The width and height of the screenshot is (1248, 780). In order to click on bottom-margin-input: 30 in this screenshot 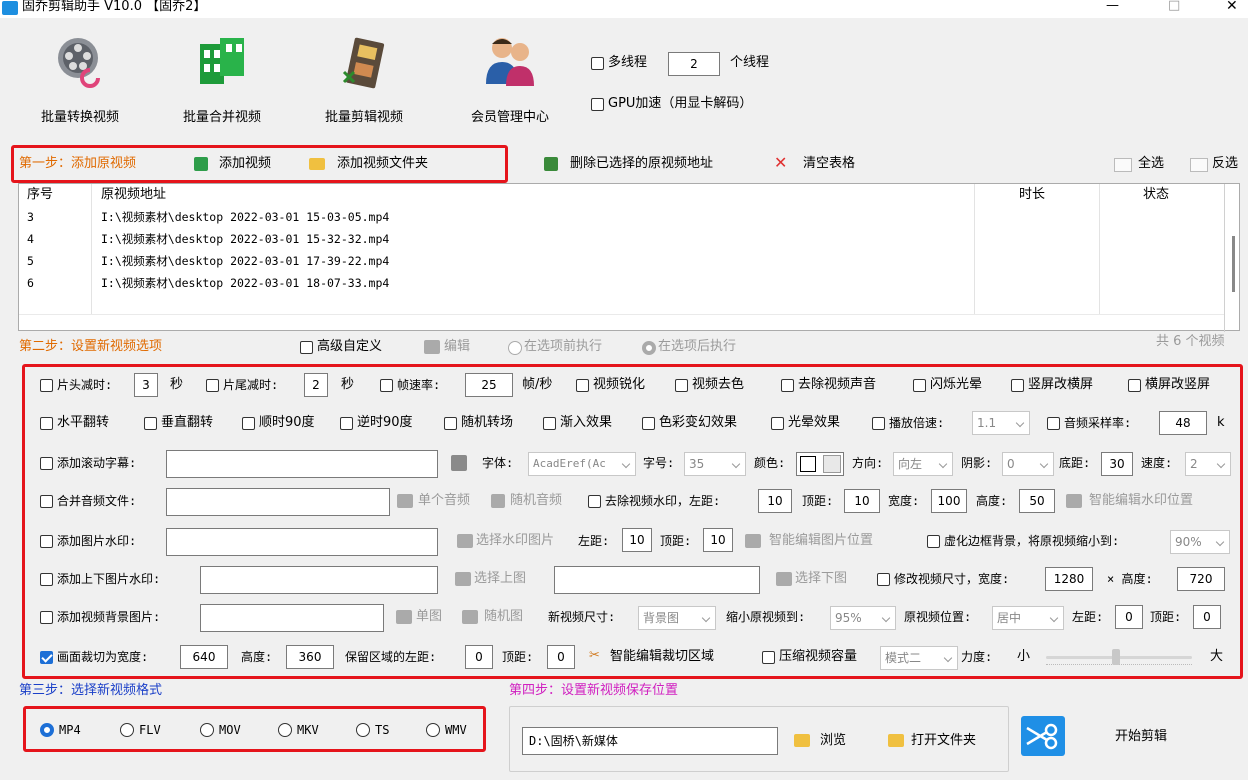, I will do `click(1117, 464)`.